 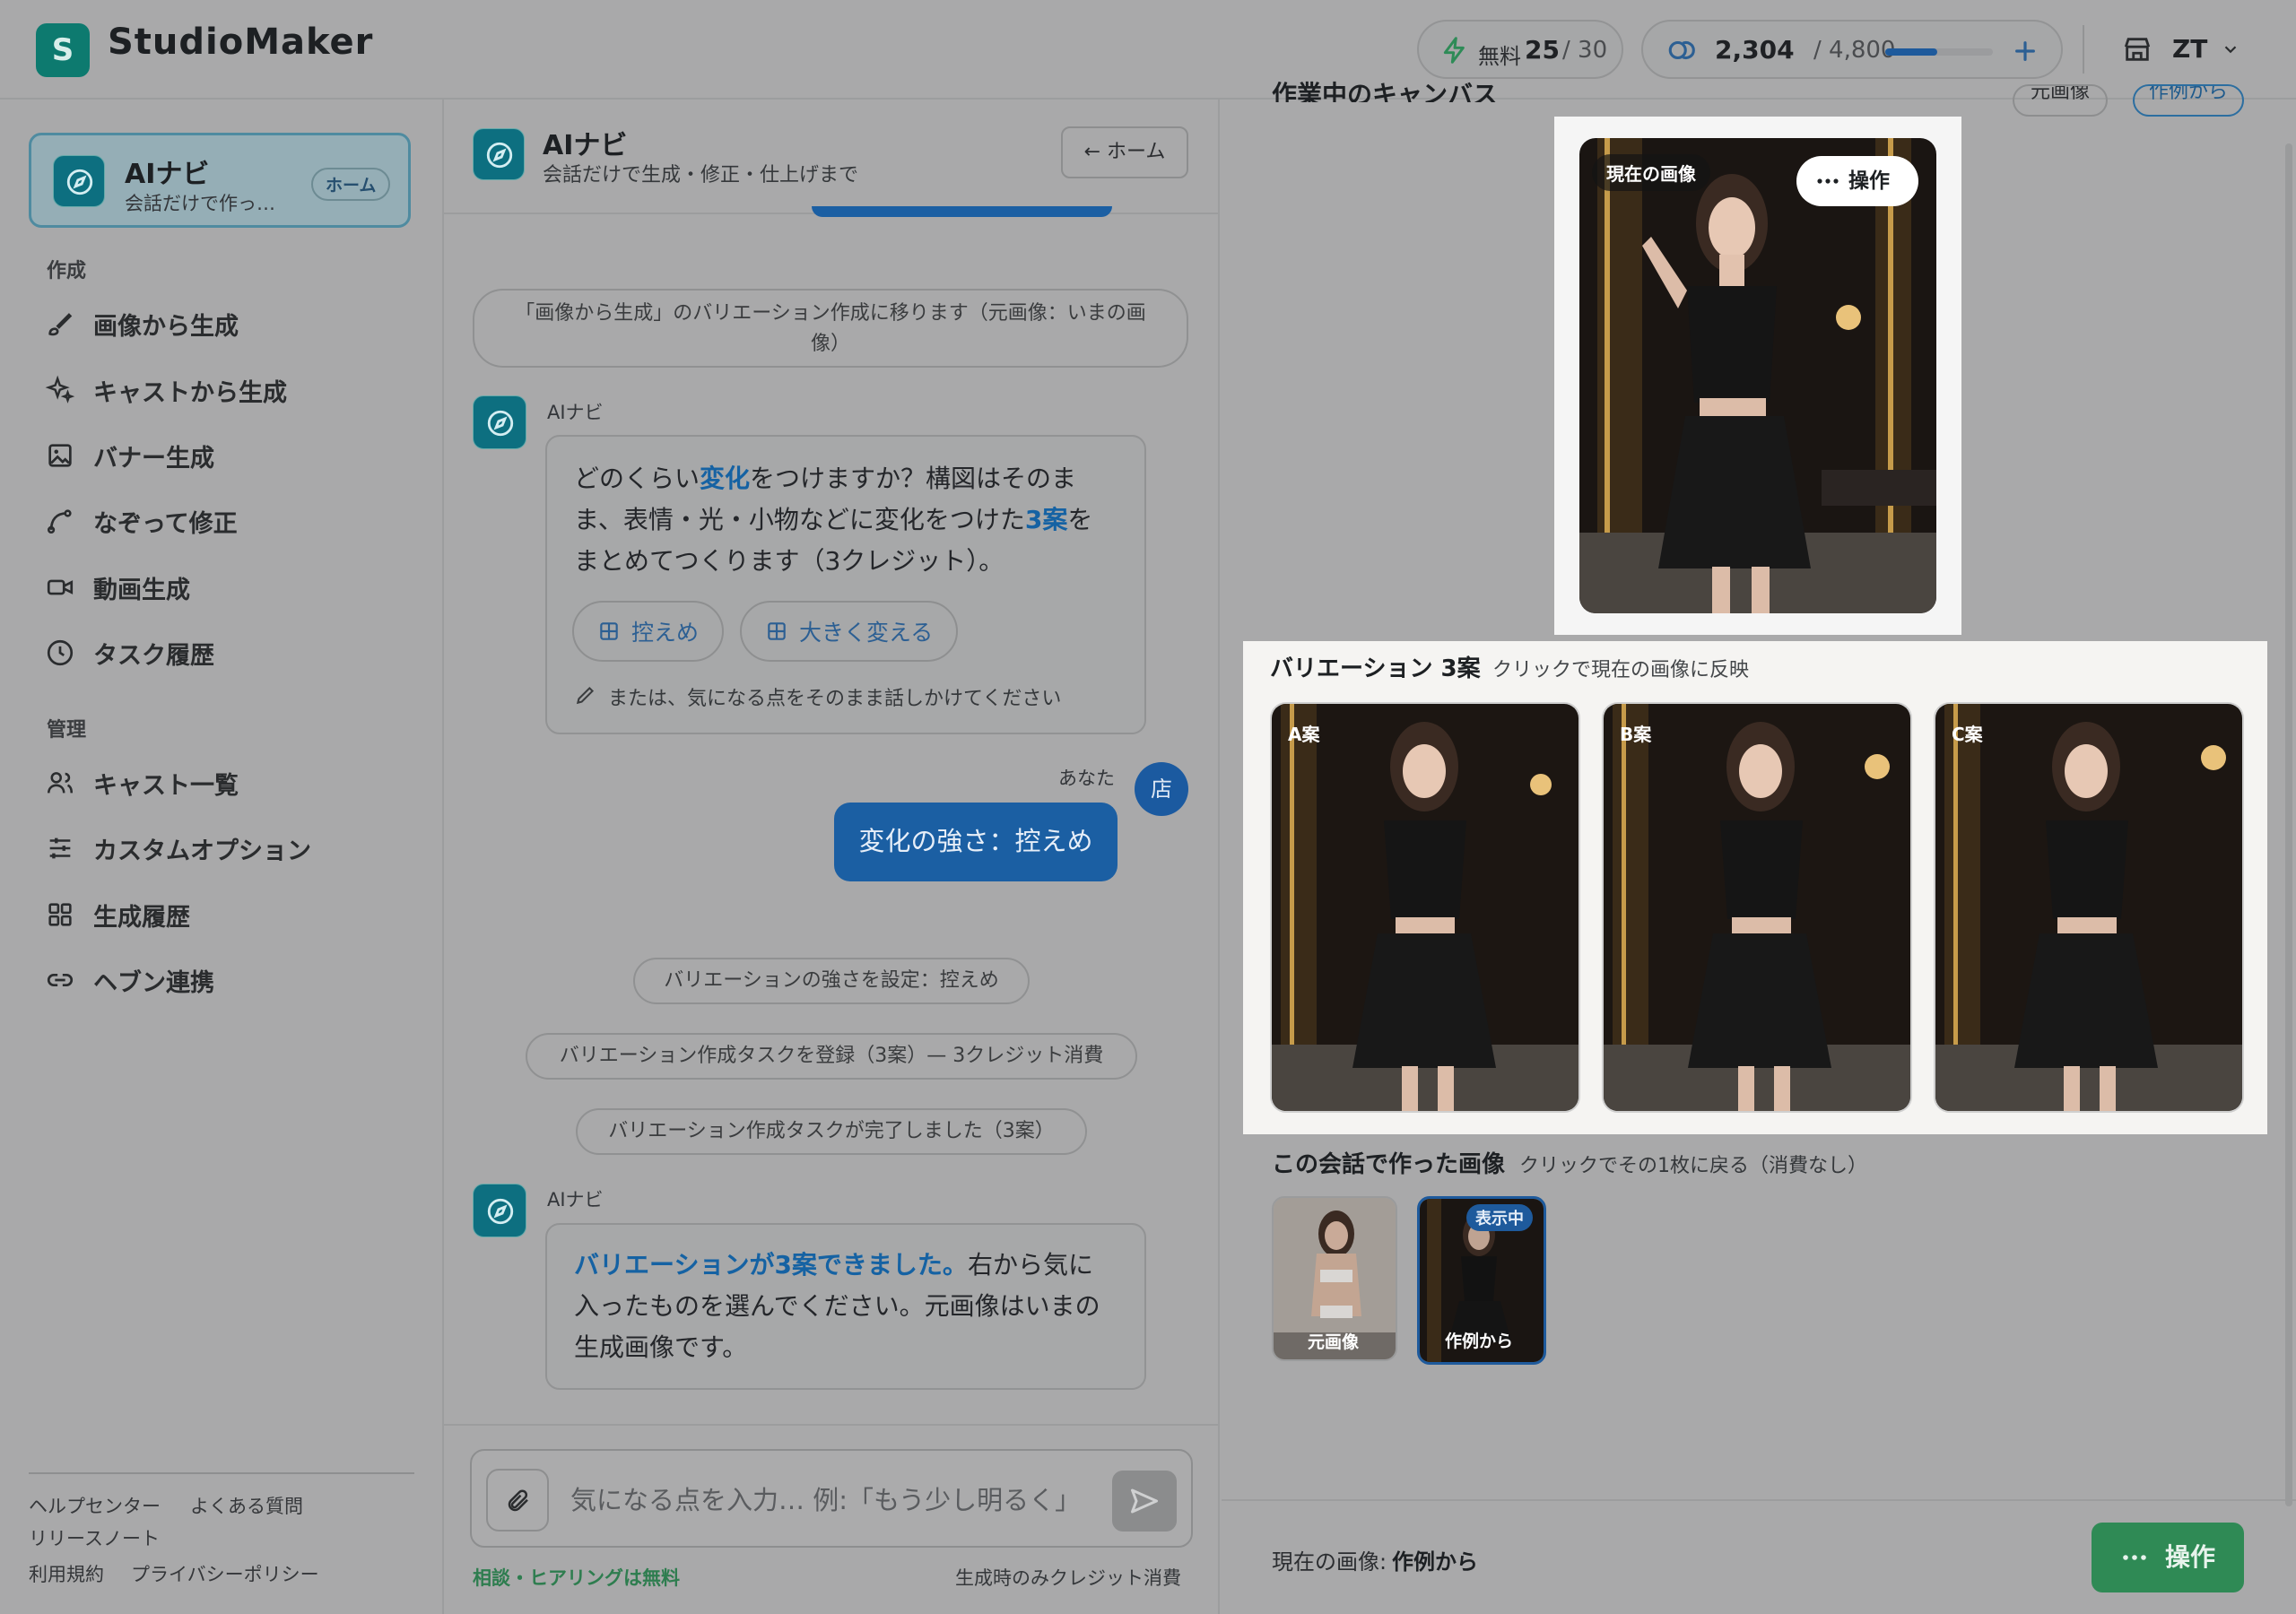 What do you see at coordinates (831, 981) in the screenshot?
I see `system-message-strength: バリエーションの強さを設定：控えめ` at bounding box center [831, 981].